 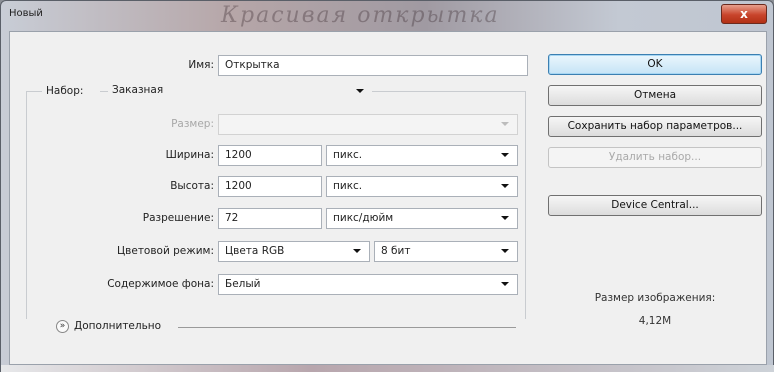 What do you see at coordinates (373, 65) in the screenshot?
I see `name-input: Открытка` at bounding box center [373, 65].